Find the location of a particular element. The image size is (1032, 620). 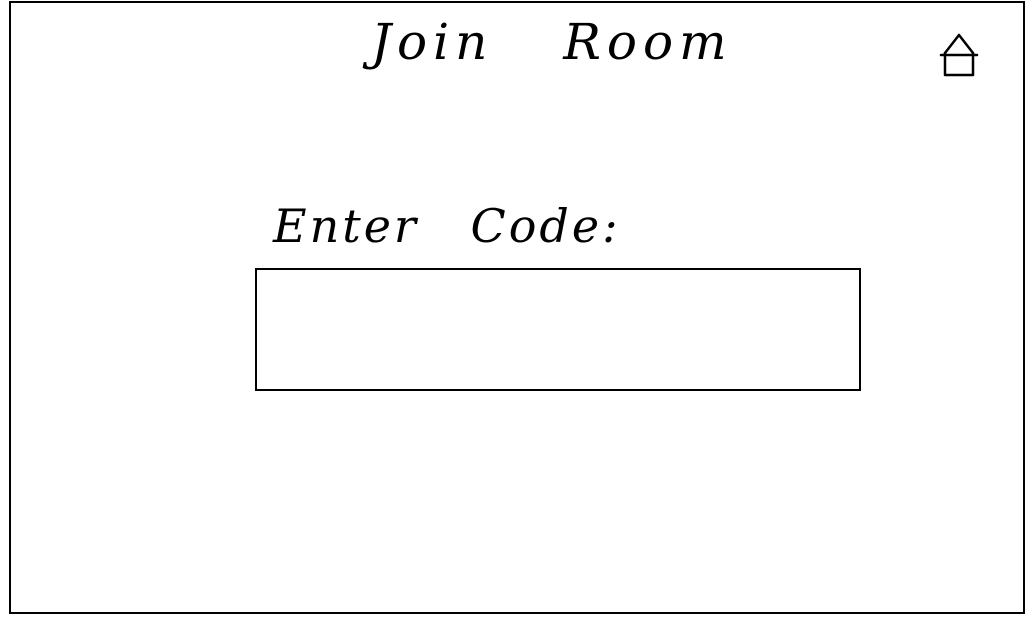

home-icon is located at coordinates (959, 55).